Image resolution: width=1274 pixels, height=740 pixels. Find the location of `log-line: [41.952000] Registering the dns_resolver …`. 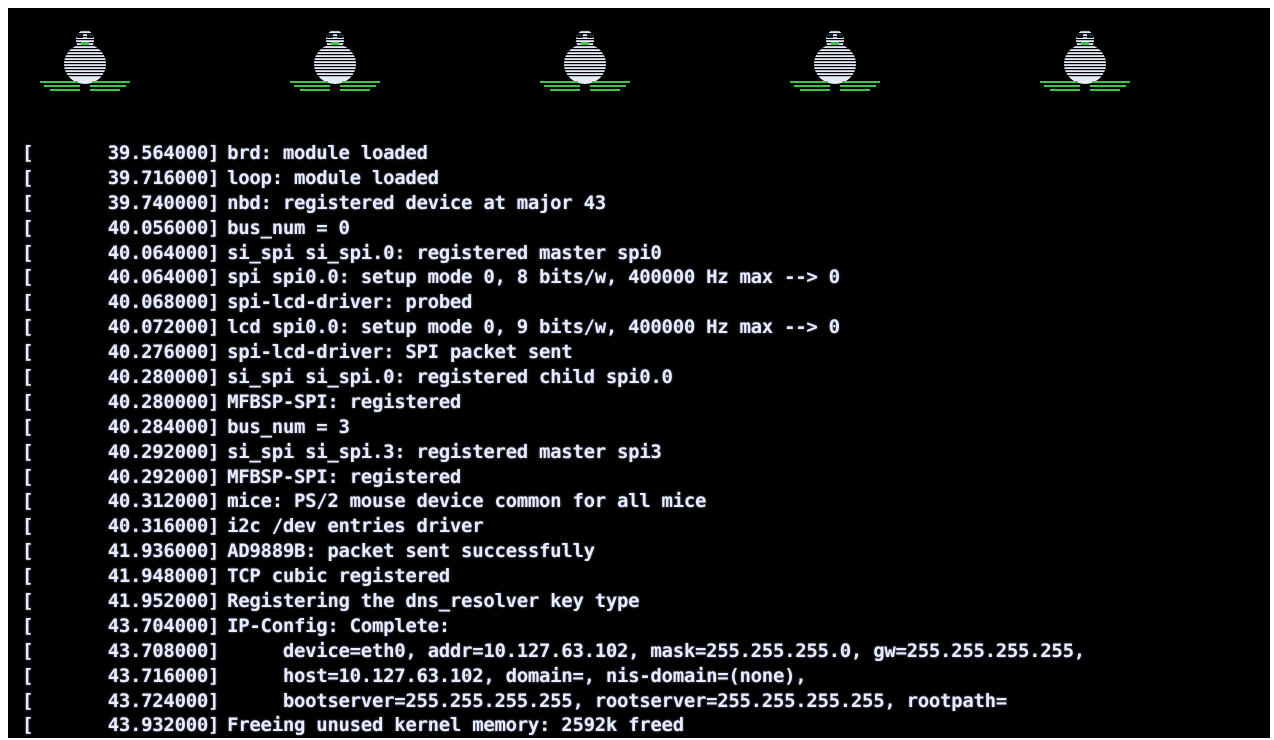

log-line: [41.952000] Registering the dns_resolver … is located at coordinates (642, 601).